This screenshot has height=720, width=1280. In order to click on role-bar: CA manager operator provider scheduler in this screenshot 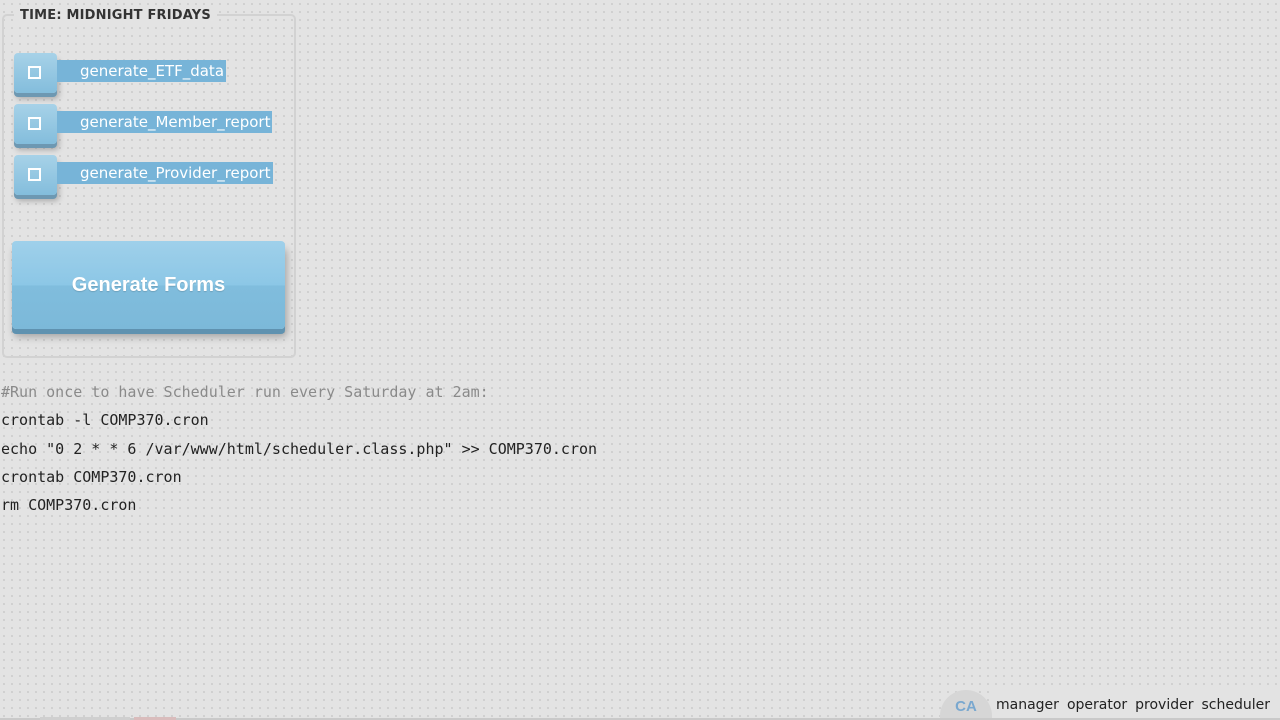, I will do `click(1110, 705)`.